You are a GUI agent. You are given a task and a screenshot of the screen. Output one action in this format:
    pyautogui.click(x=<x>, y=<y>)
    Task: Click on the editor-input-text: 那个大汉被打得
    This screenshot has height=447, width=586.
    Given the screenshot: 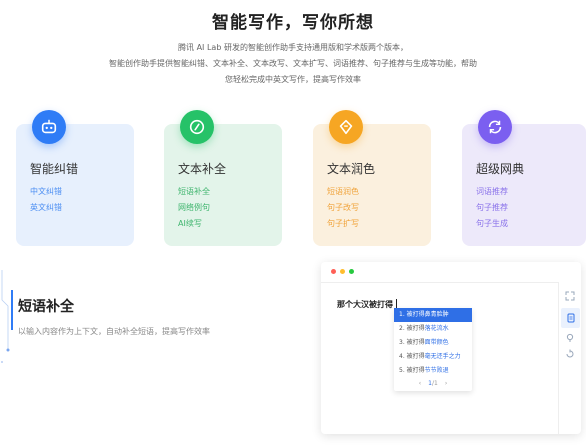 What is the action you would take?
    pyautogui.click(x=365, y=304)
    